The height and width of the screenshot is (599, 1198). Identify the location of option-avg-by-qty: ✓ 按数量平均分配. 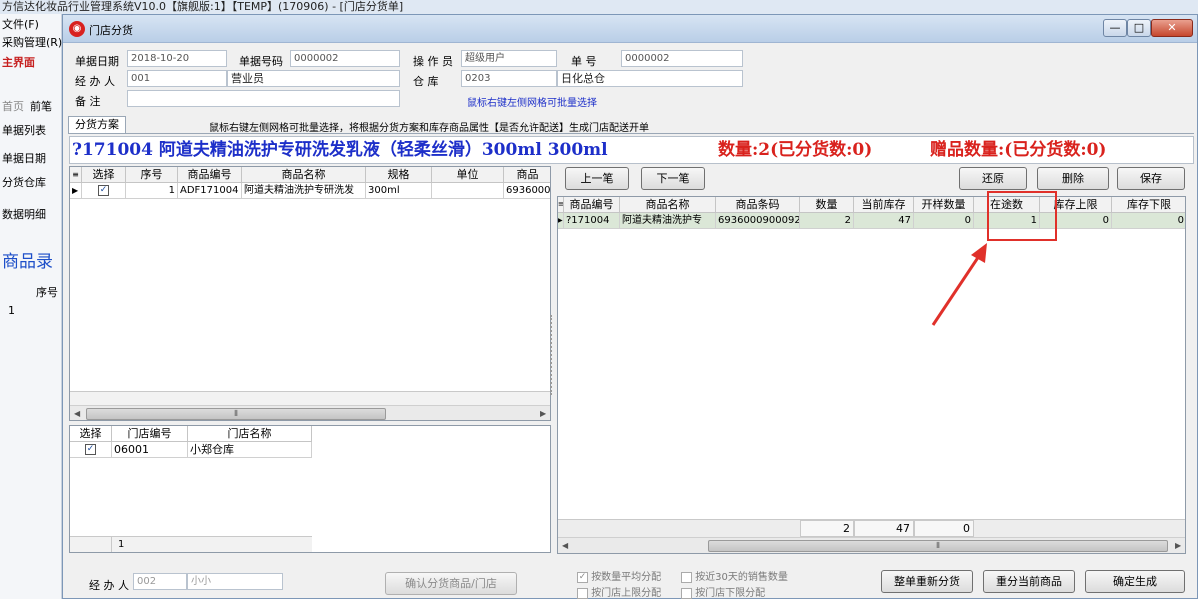
(619, 575).